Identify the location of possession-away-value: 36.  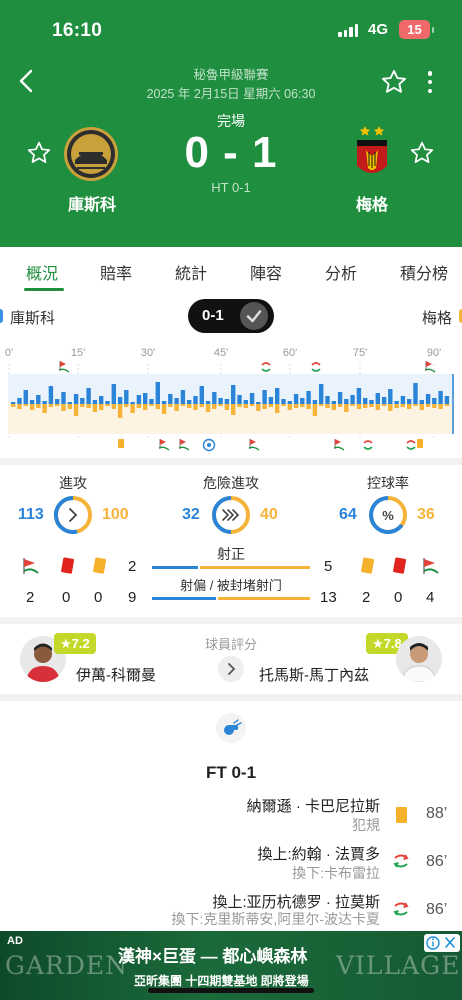
(426, 514).